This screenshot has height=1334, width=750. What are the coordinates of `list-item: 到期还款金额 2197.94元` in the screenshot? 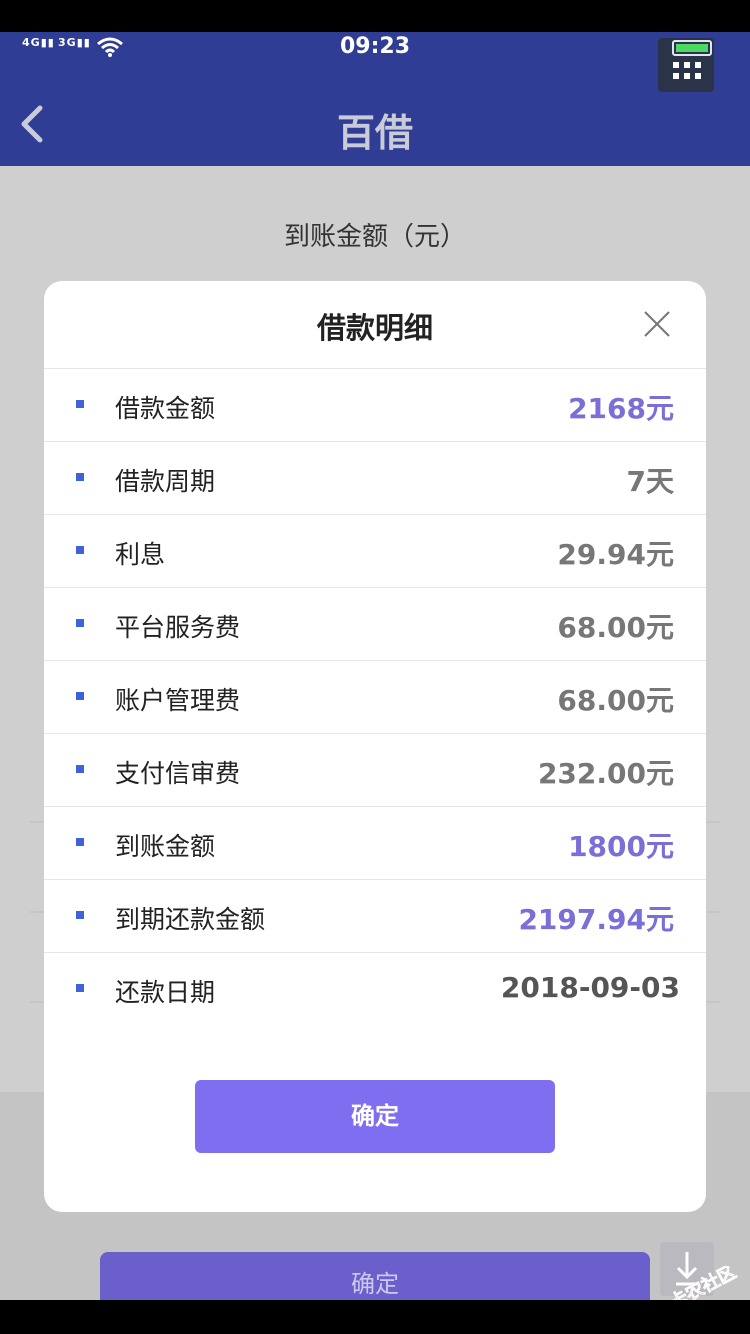 It's located at (375, 915).